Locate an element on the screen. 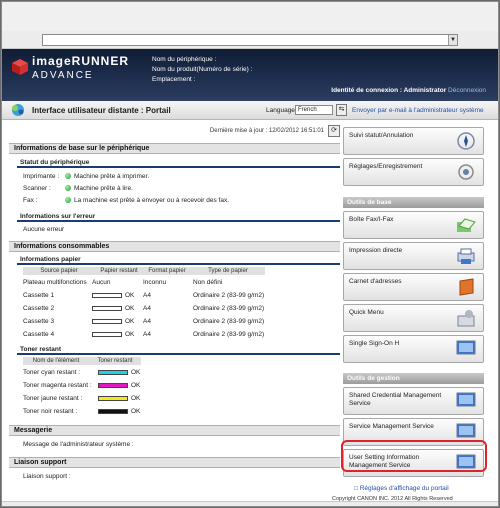  paper-remaining: Aucun is located at coordinates (101, 282).